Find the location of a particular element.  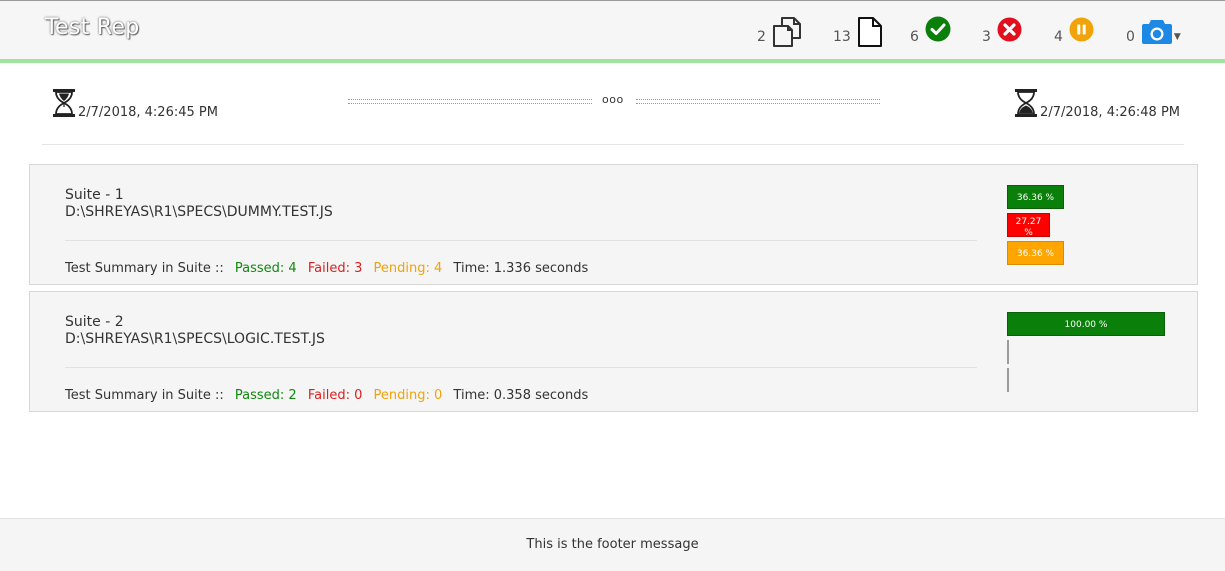

hourglass-end-icon is located at coordinates (1026, 105).